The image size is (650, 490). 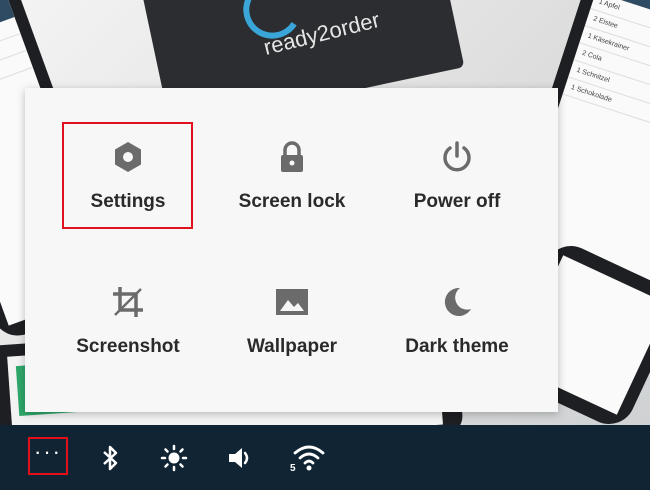 I want to click on bluetooth-button, so click(x=111, y=458).